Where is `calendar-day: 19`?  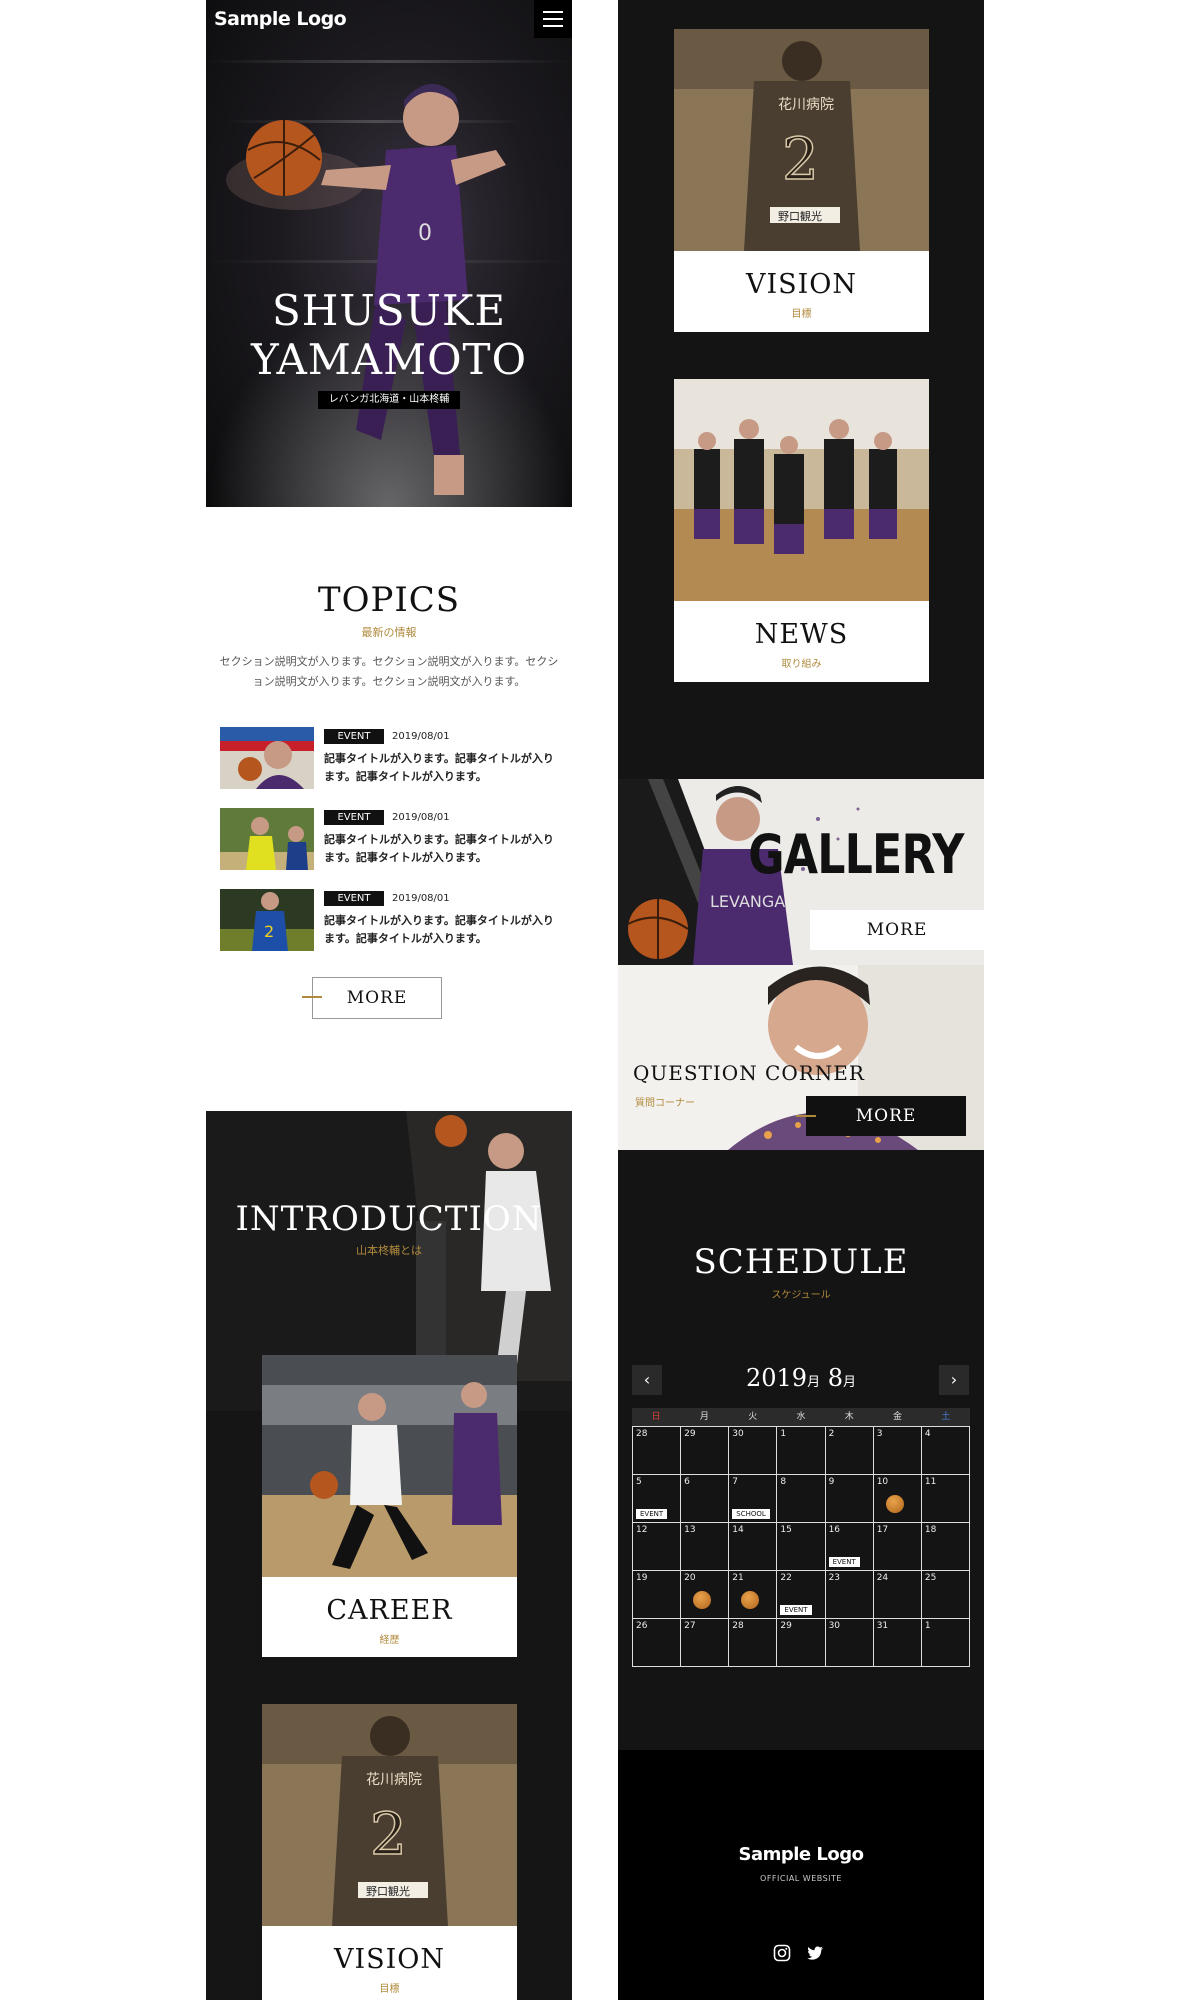
calendar-day: 19 is located at coordinates (657, 1595).